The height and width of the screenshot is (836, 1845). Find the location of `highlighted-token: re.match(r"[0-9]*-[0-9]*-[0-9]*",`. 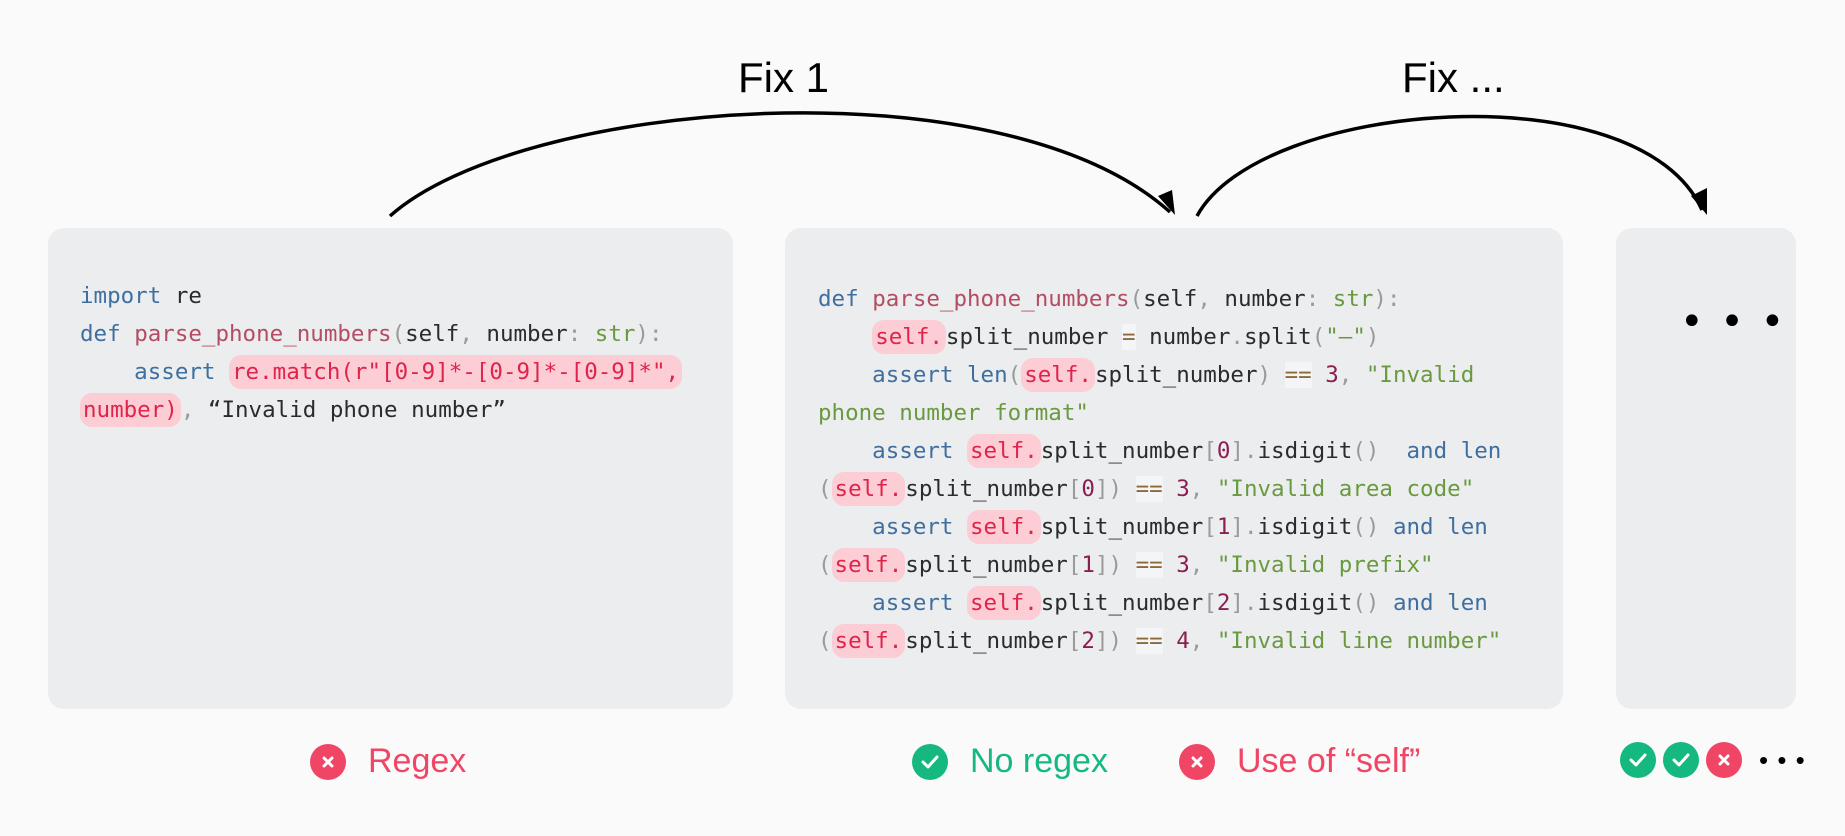

highlighted-token: re.match(r"[0-9]*-[0-9]*-[0-9]*", is located at coordinates (456, 372).